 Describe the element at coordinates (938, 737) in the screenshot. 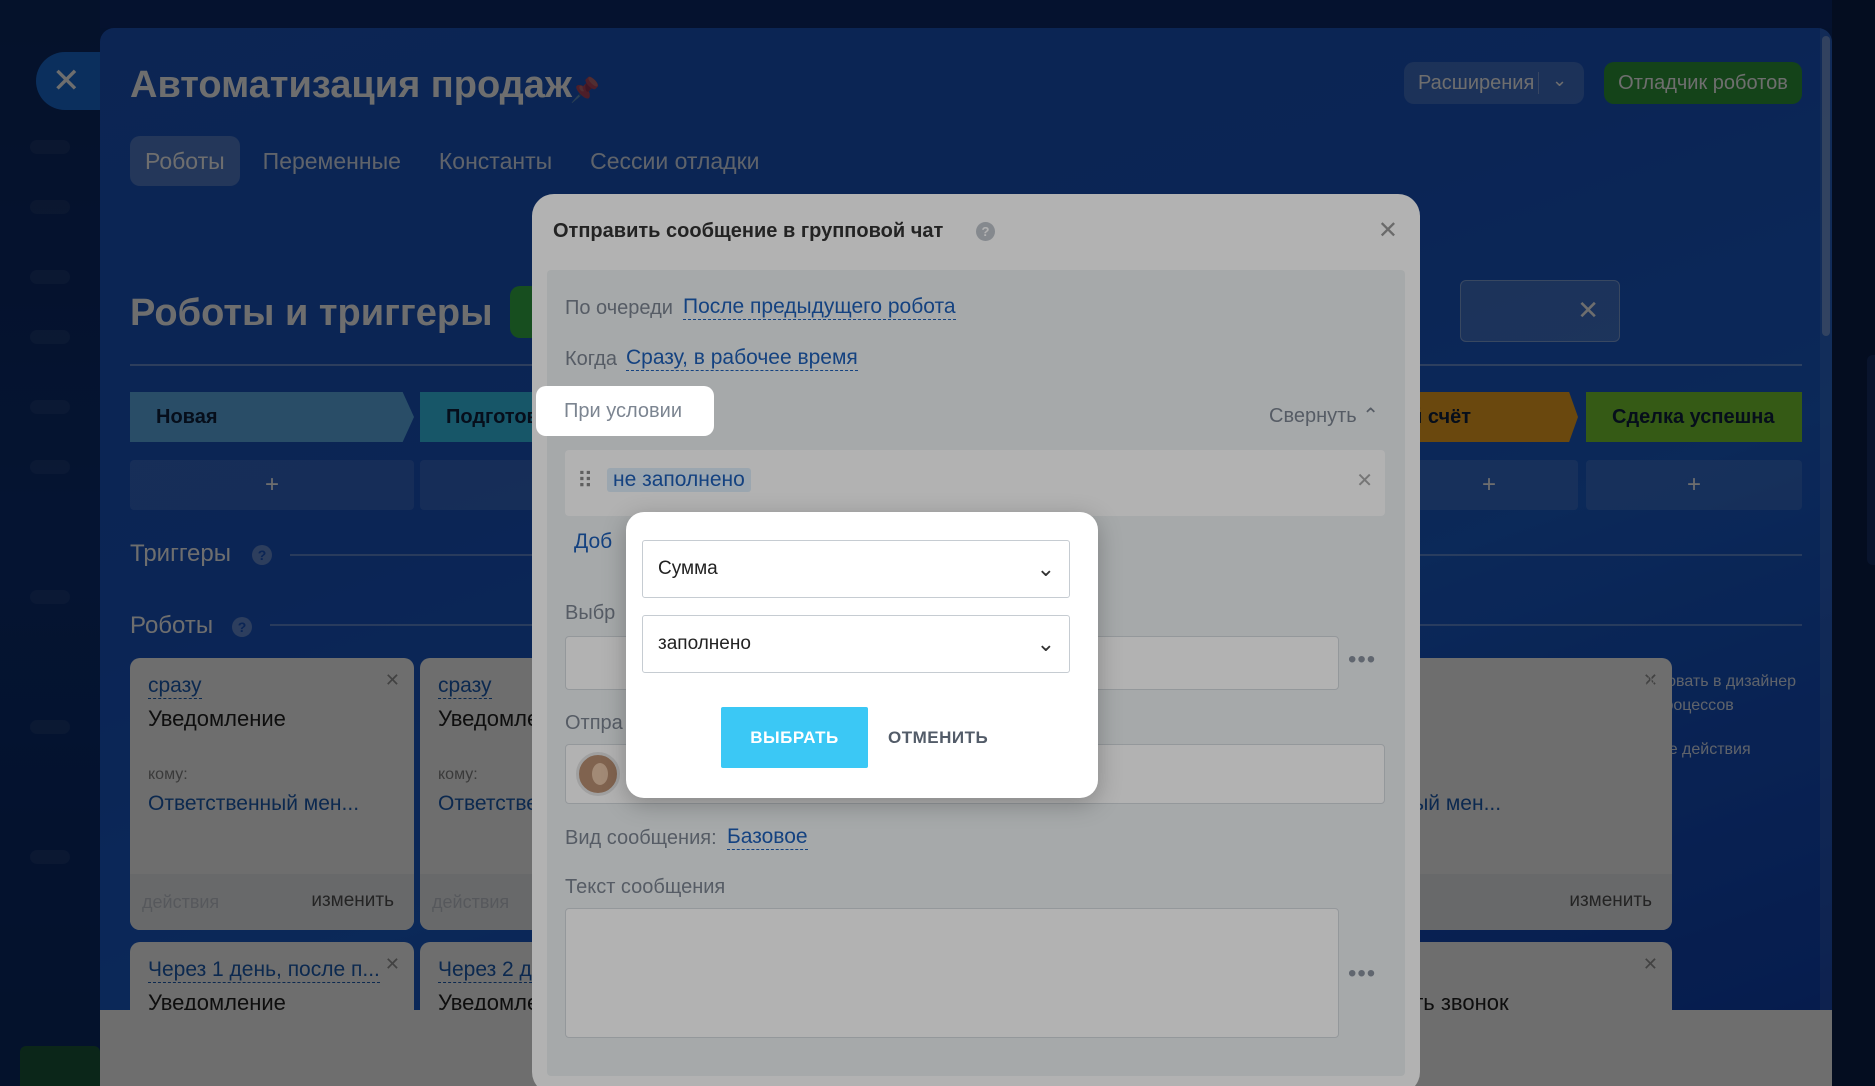

I see `cancel-button: ОТМЕНИТЬ` at that location.